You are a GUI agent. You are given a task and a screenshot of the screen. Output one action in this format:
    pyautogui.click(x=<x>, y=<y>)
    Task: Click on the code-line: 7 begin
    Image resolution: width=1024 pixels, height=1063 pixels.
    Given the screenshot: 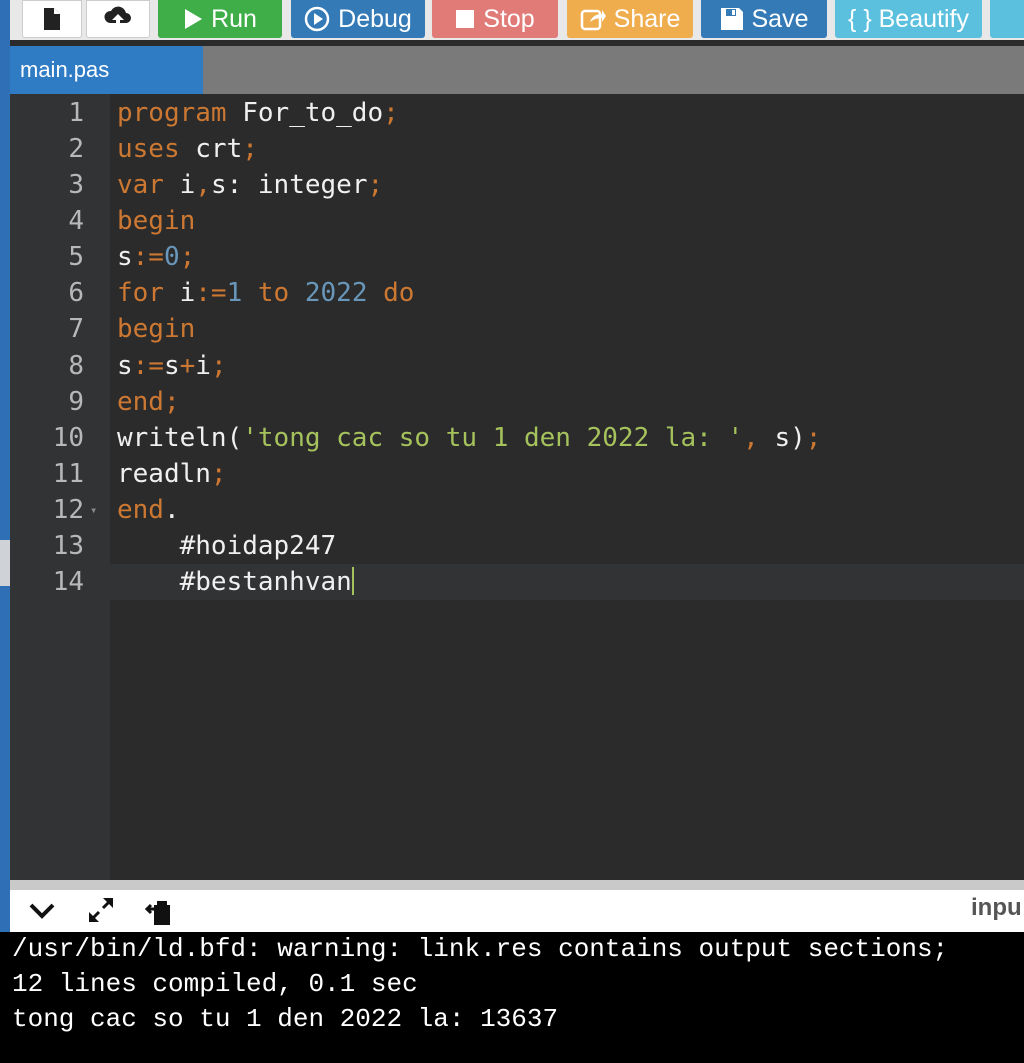 What is the action you would take?
    pyautogui.click(x=517, y=329)
    